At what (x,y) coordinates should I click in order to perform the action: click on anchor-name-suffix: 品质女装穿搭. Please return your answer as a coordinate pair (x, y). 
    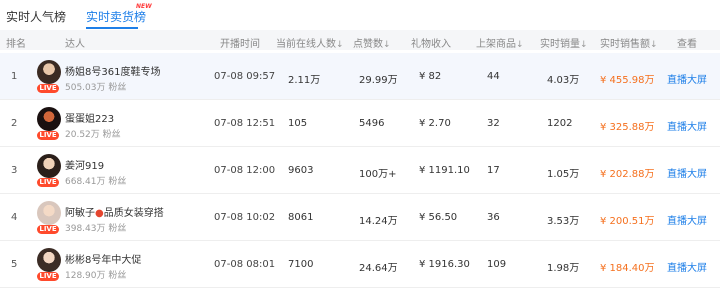
    Looking at the image, I should click on (133, 213).